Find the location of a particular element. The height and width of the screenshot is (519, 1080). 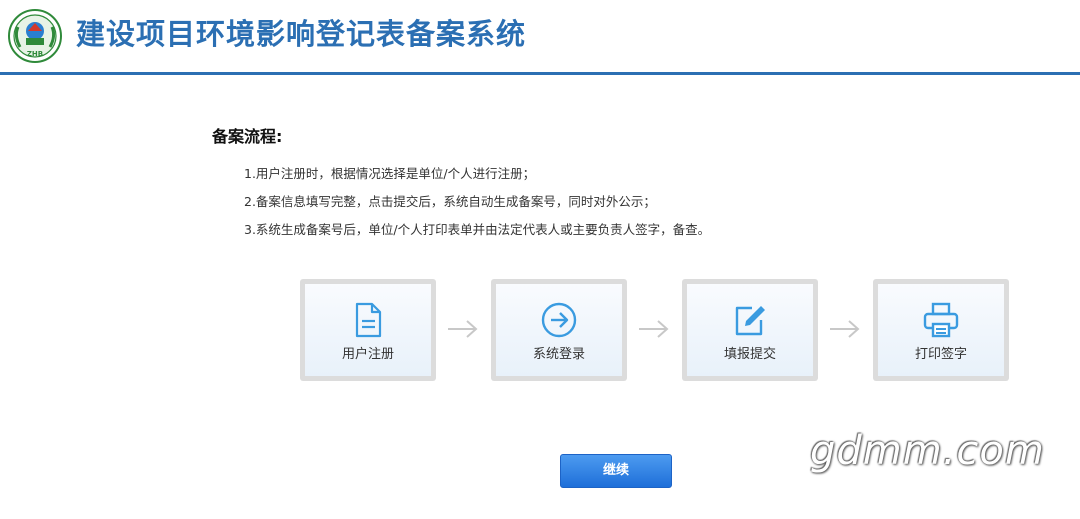

process-step: 1.用户注册时，根据情况选择是单位/个人进行注册； is located at coordinates (390, 173).